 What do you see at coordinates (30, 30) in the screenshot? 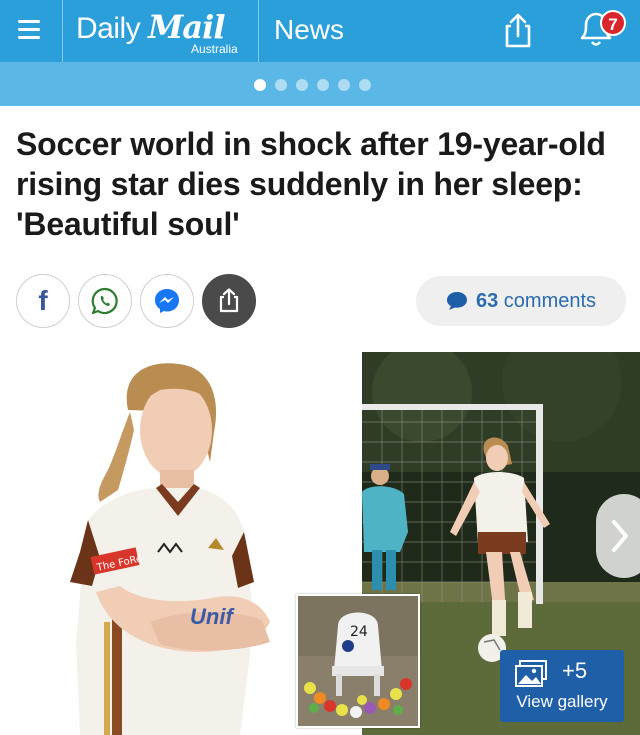
I see `menu-icon` at bounding box center [30, 30].